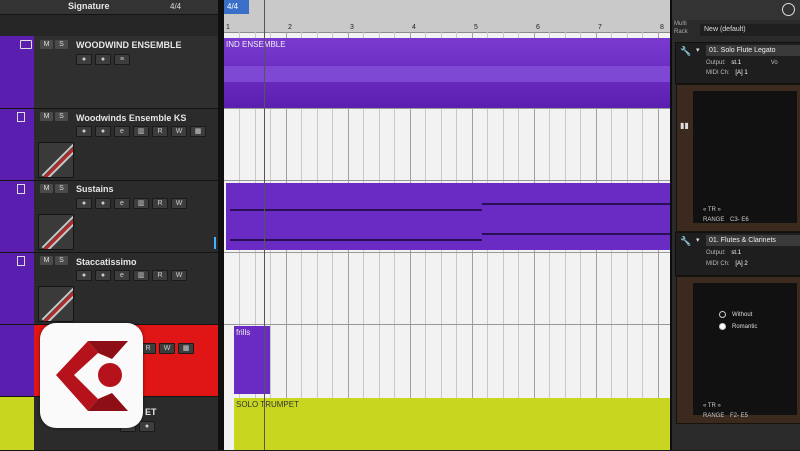  Describe the element at coordinates (109, 289) in the screenshot. I see `track-staccatissimo: M S Staccatissimo ● ● e ▥ R W` at that location.